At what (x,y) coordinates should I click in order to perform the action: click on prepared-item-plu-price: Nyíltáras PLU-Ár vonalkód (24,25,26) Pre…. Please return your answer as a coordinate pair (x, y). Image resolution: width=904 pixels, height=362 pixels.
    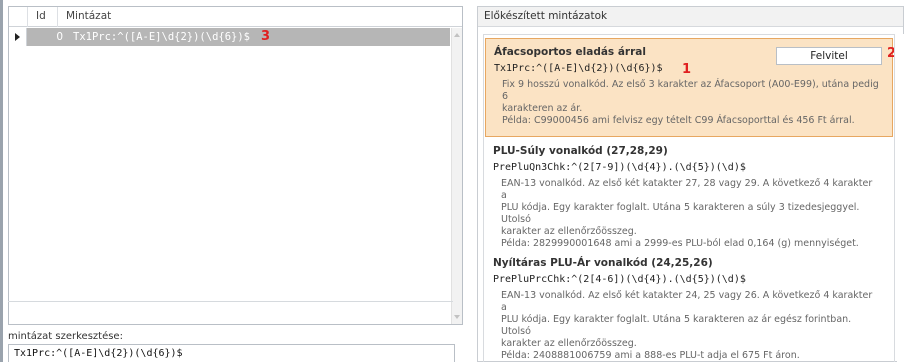
    Looking at the image, I should click on (689, 309).